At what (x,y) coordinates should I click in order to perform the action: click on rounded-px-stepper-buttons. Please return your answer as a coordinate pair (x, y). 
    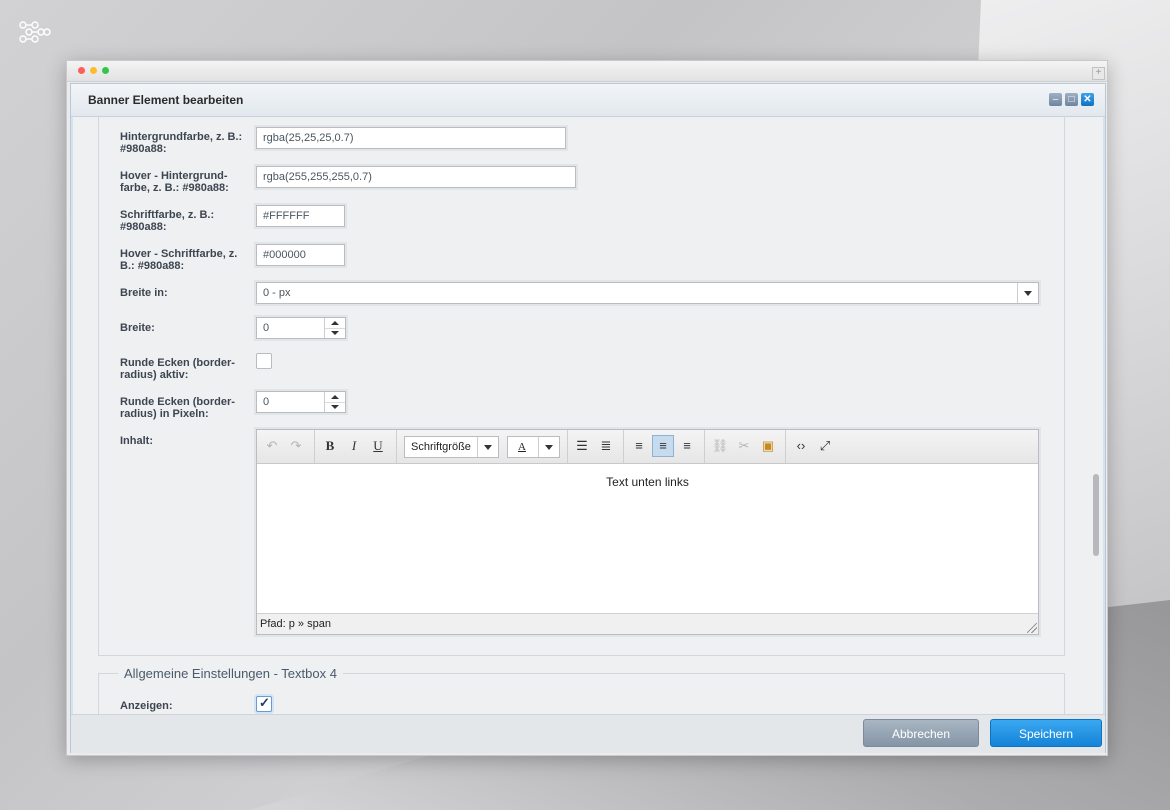
    Looking at the image, I should click on (334, 402).